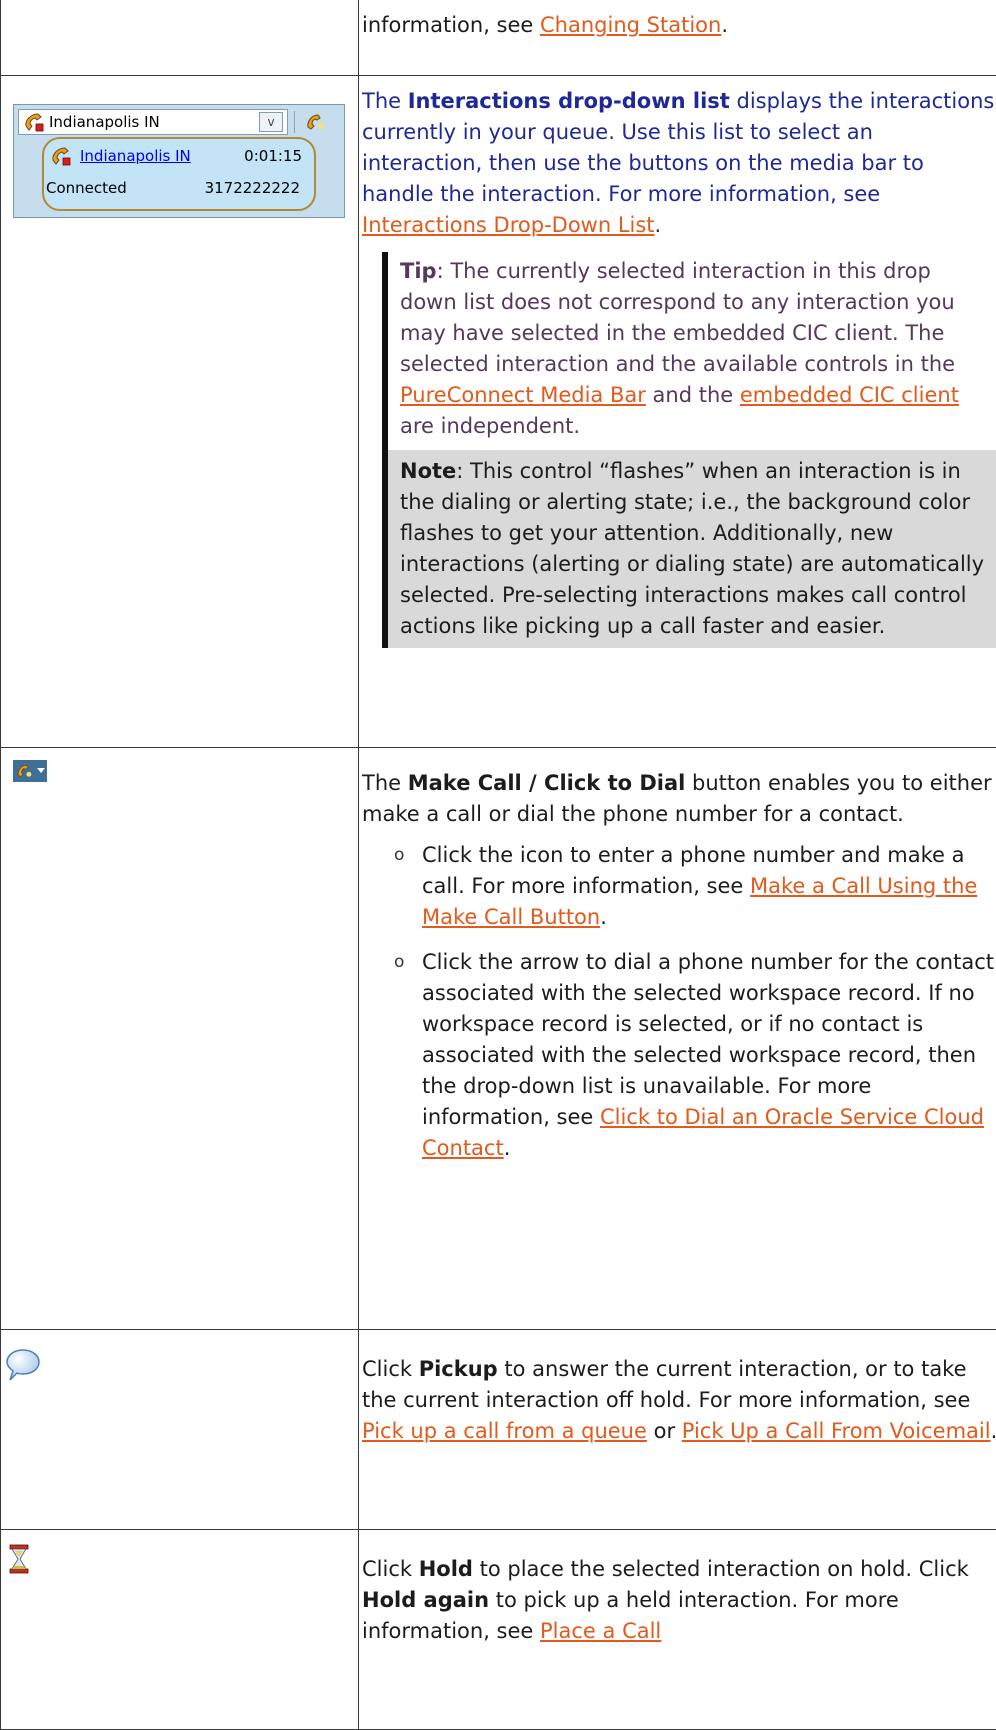 This screenshot has width=996, height=1730. I want to click on chevron-down-icon: v, so click(271, 122).